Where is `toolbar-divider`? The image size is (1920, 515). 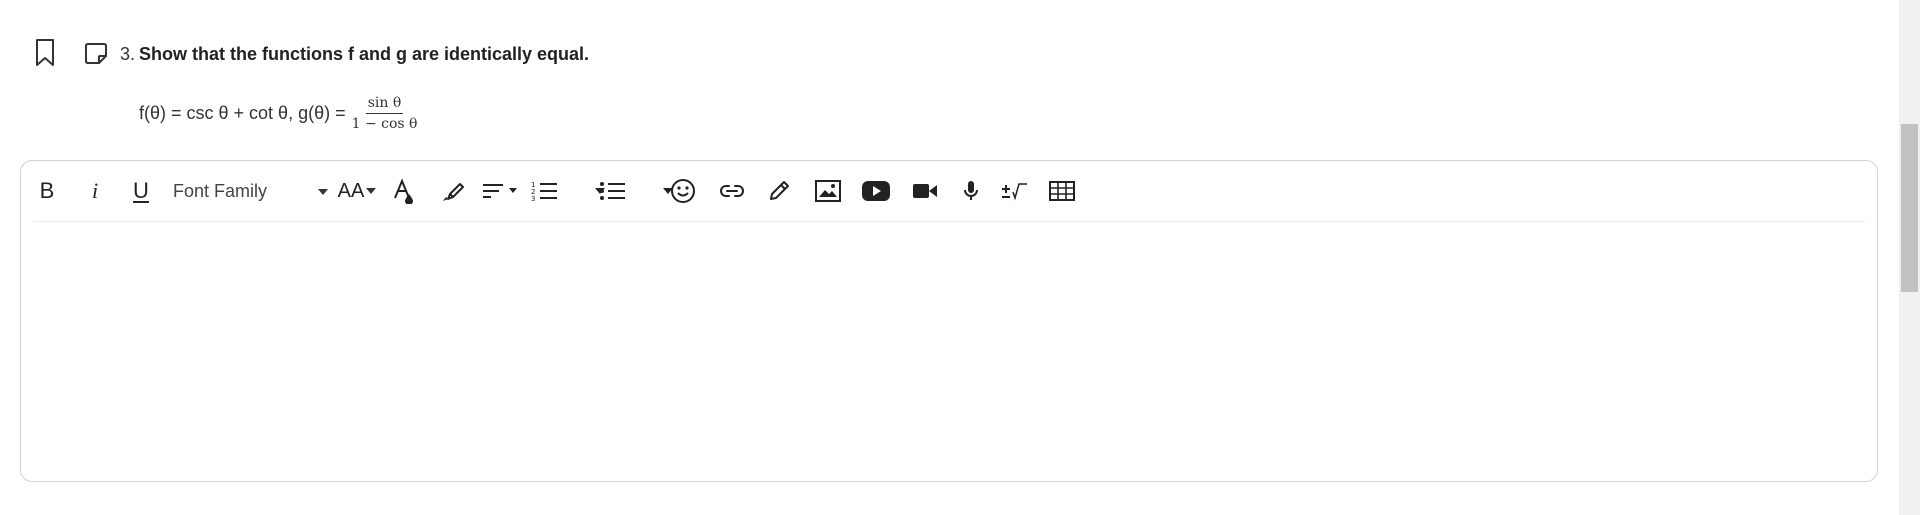
toolbar-divider is located at coordinates (949, 221).